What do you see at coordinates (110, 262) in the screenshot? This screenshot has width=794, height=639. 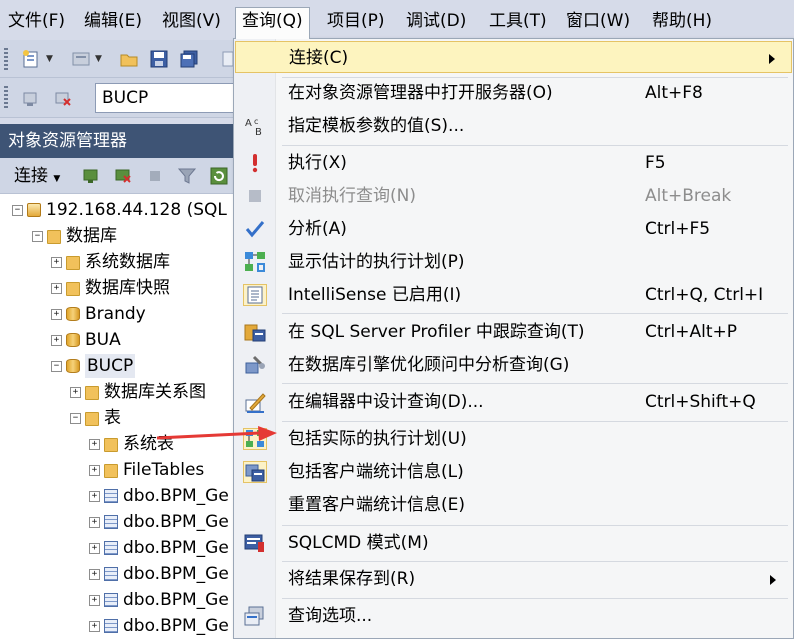 I see `tree-node-system-databases: + 系统数据库` at bounding box center [110, 262].